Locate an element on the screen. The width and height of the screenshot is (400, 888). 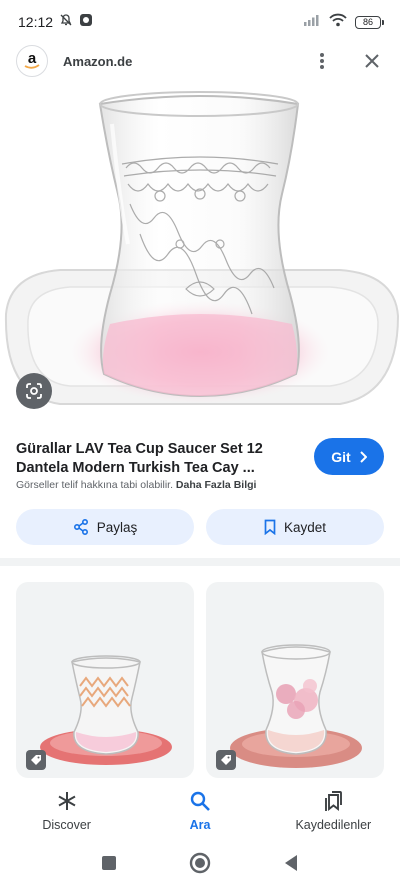
app-notification-icon is located at coordinates (86, 22).